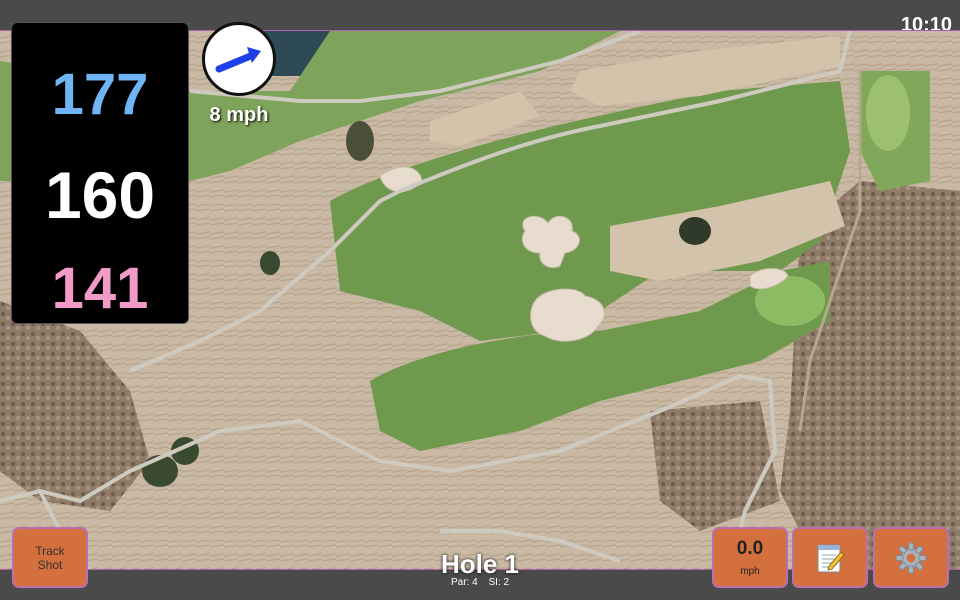 This screenshot has width=960, height=600. Describe the element at coordinates (480, 564) in the screenshot. I see `hole-title: Hole 1` at that location.